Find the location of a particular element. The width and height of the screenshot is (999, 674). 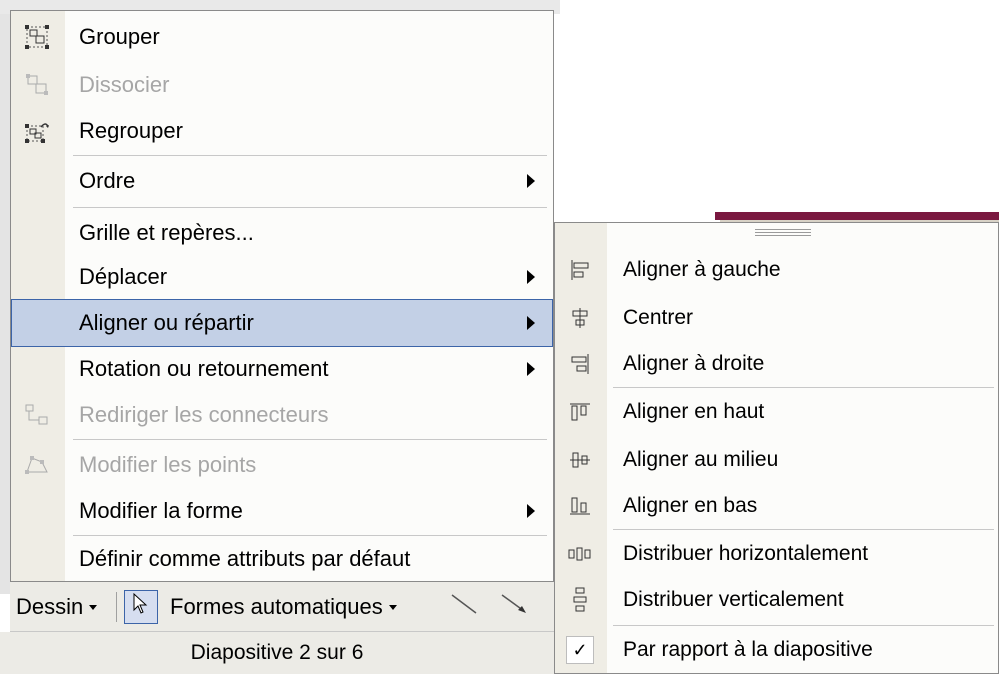

menu-item-label: Grouper is located at coordinates (119, 36).